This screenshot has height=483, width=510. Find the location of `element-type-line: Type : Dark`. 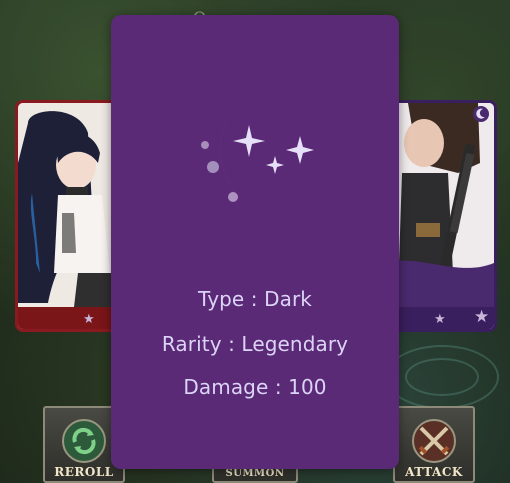

element-type-line: Type : Dark is located at coordinates (255, 299).